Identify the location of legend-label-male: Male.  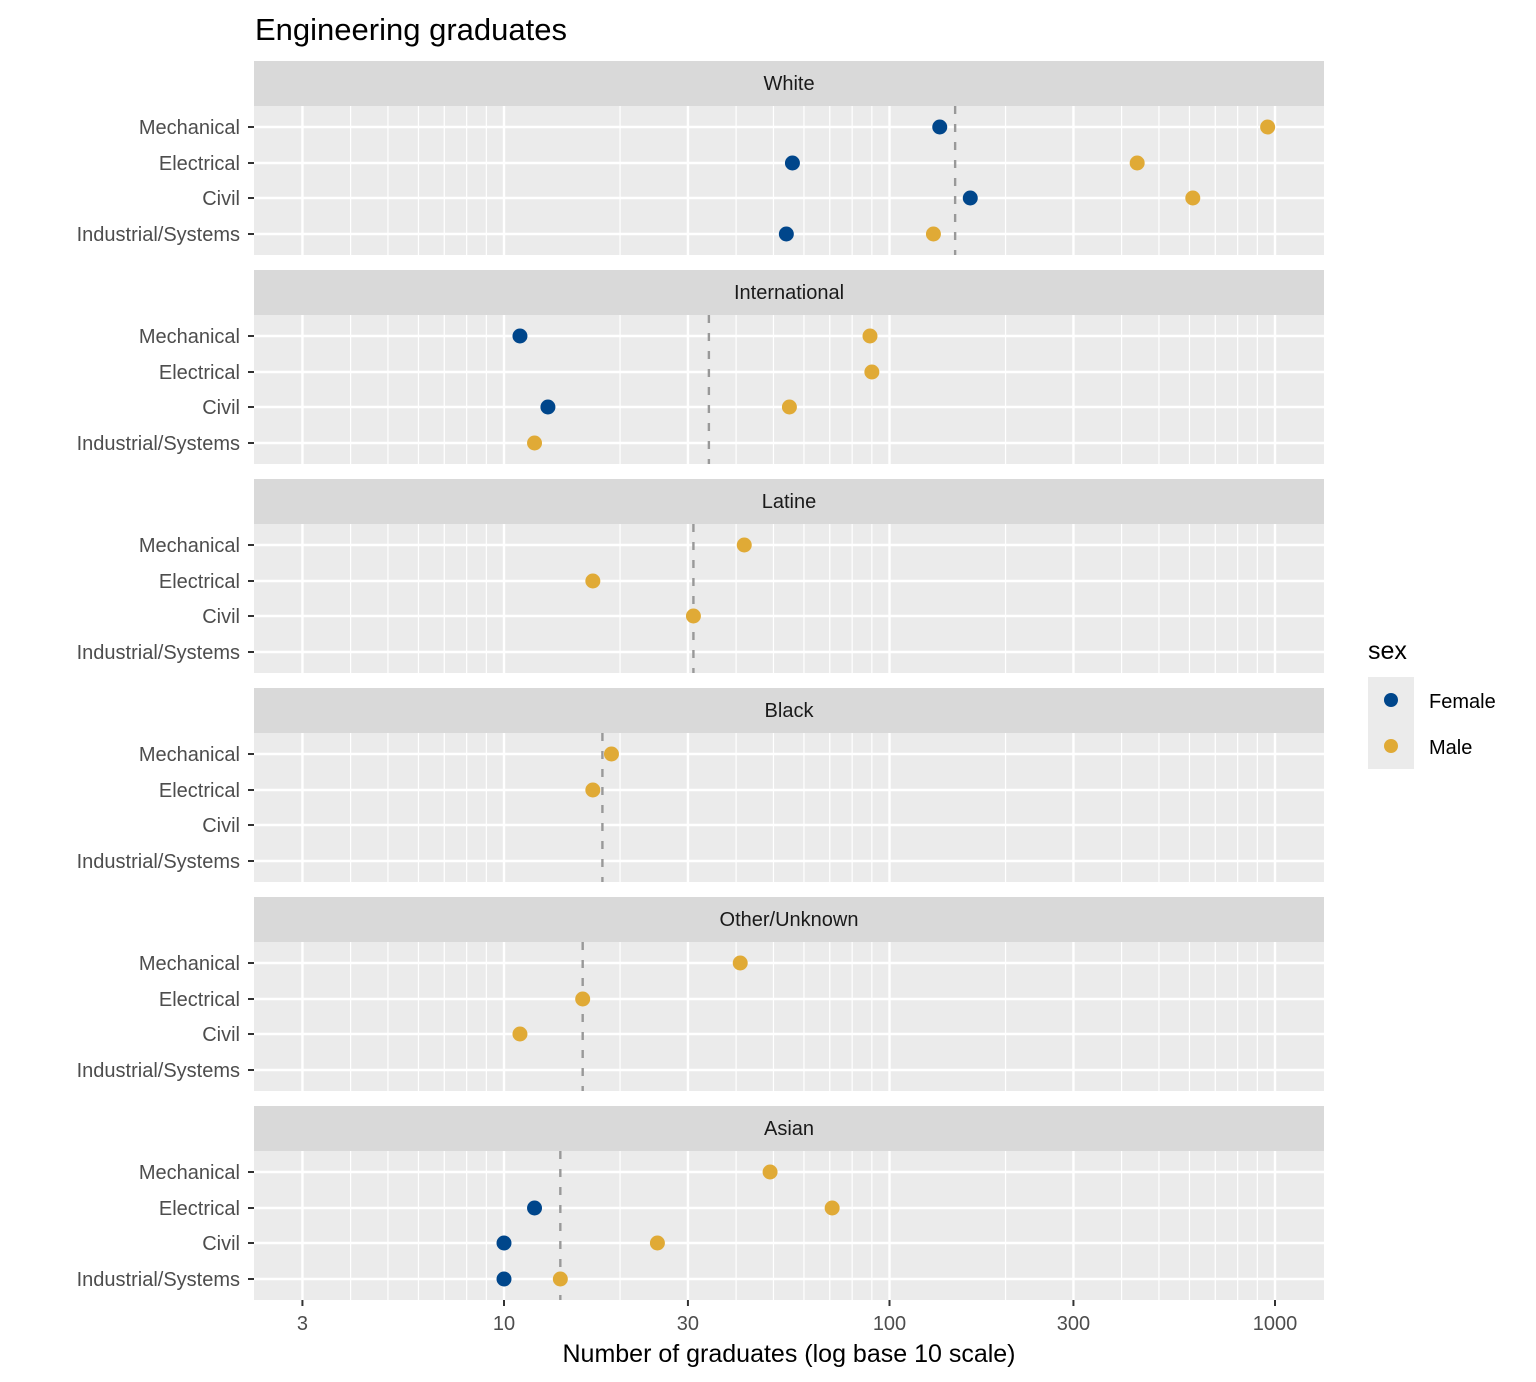
(1450, 748).